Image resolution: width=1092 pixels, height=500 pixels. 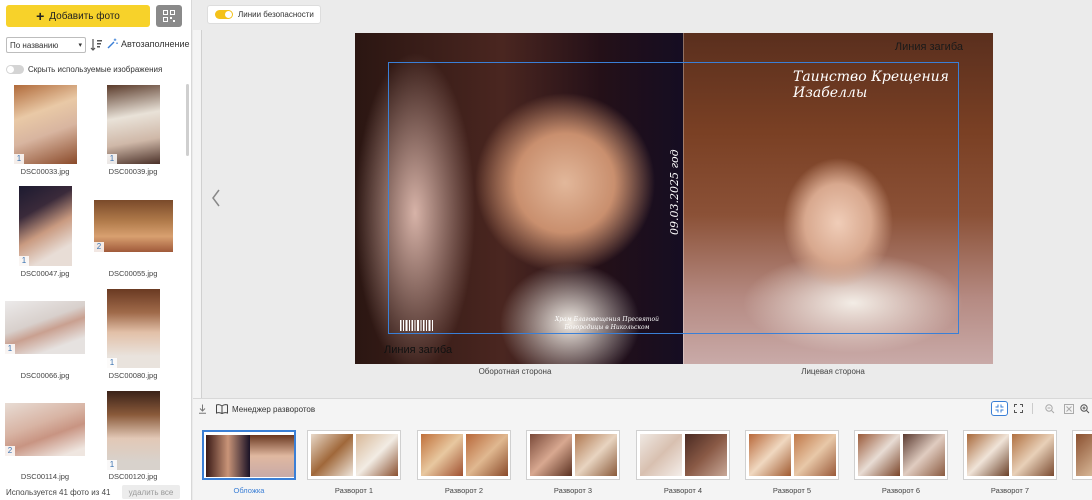 I want to click on add-photo-button: + Добавить фото, so click(x=78, y=16).